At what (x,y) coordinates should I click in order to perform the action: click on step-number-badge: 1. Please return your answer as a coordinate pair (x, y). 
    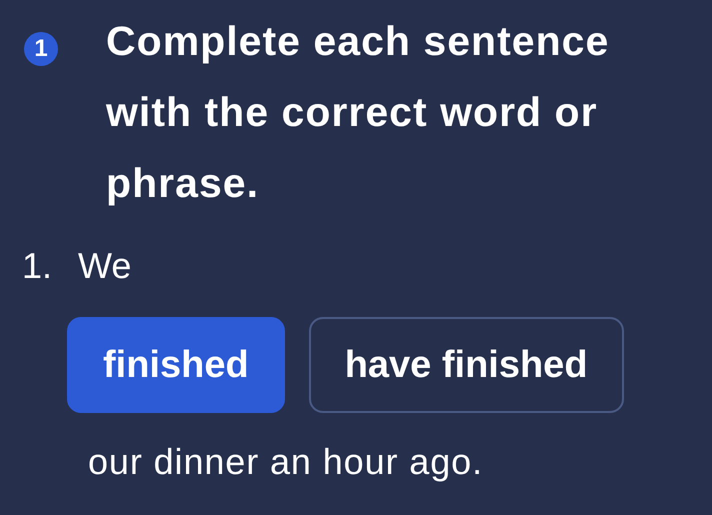
    Looking at the image, I should click on (41, 49).